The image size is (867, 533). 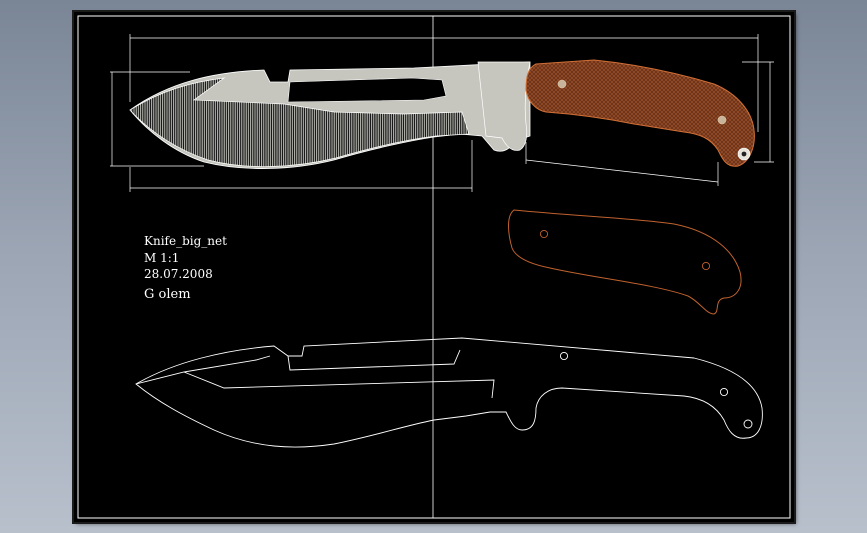 What do you see at coordinates (315, 377) in the screenshot?
I see `knife-outline-bevel` at bounding box center [315, 377].